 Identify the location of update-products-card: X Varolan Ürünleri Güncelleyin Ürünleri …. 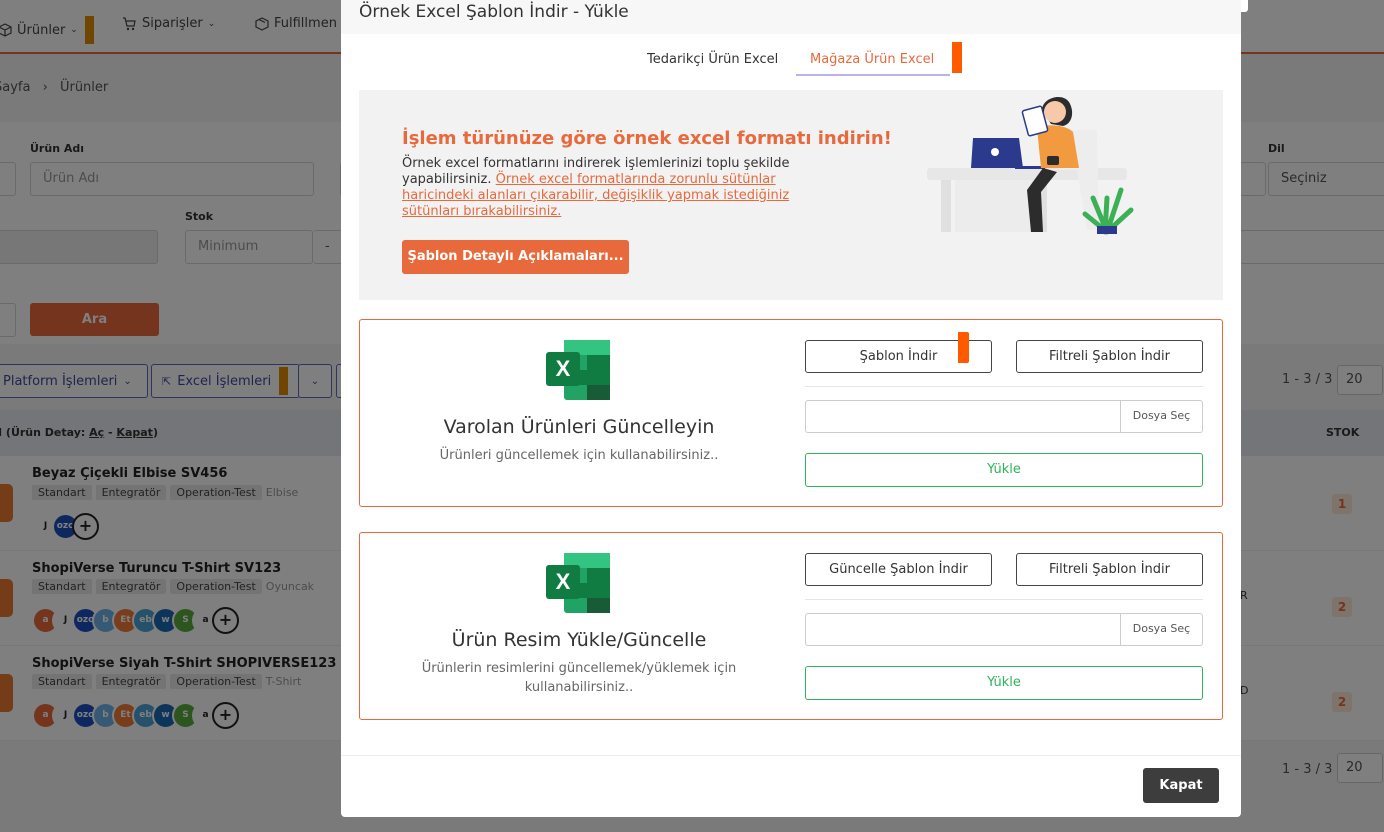
(791, 413).